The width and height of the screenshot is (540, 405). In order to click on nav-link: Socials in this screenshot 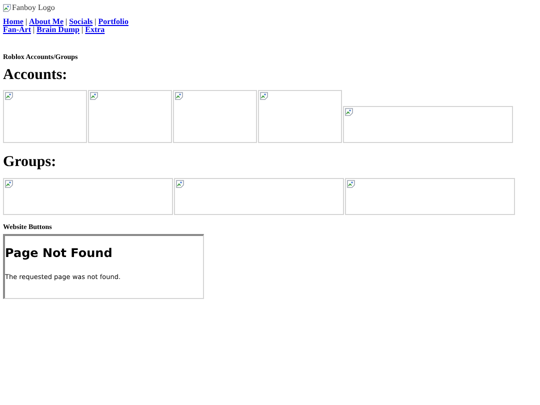, I will do `click(81, 22)`.